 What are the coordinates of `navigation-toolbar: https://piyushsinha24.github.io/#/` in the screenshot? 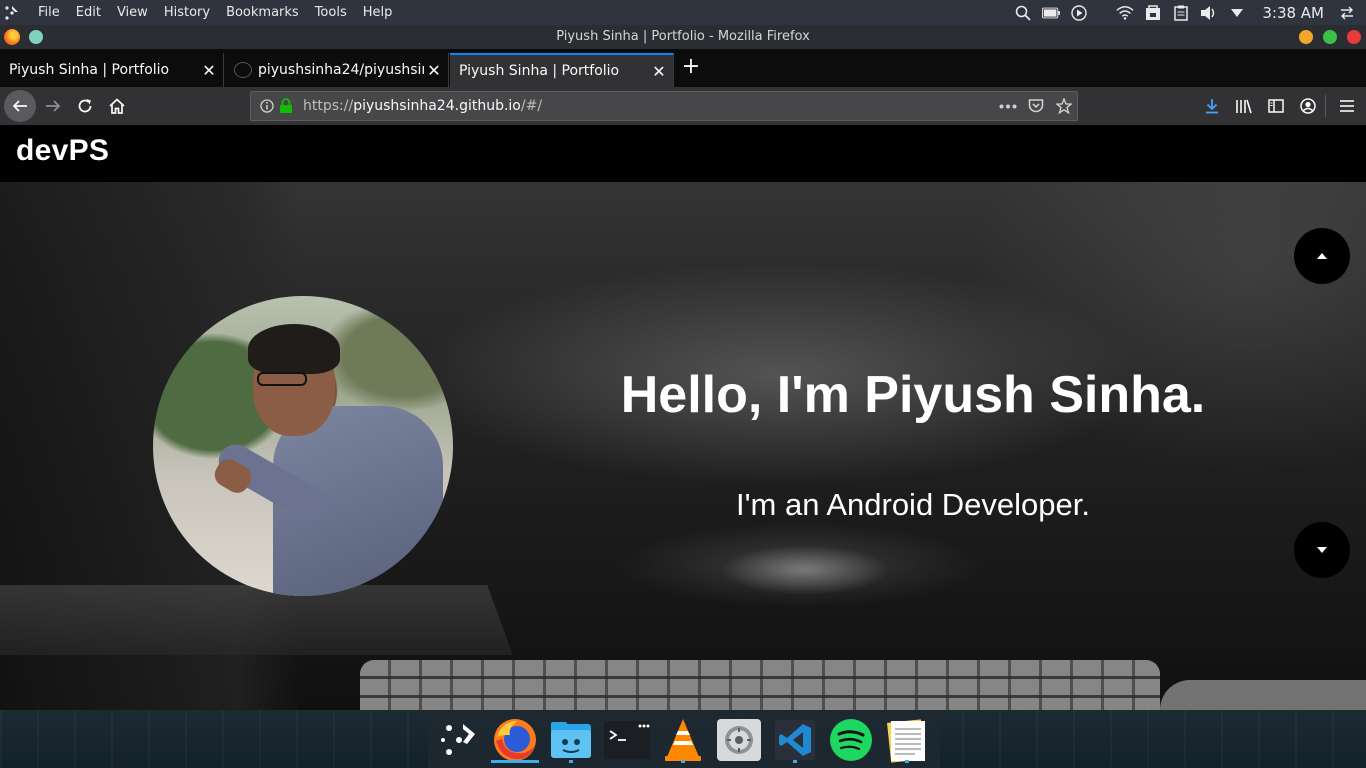 It's located at (683, 106).